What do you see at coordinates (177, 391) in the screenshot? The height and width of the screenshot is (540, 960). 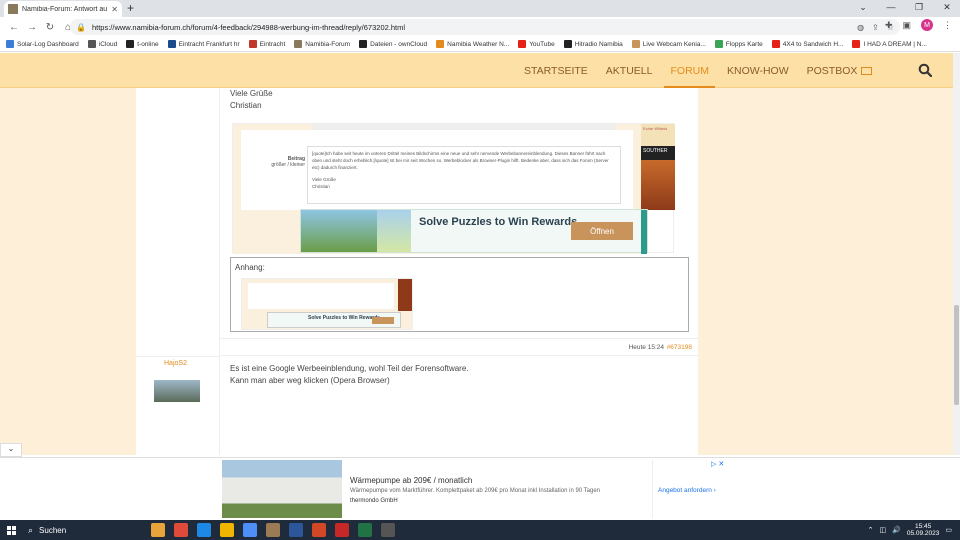 I see `avatar` at bounding box center [177, 391].